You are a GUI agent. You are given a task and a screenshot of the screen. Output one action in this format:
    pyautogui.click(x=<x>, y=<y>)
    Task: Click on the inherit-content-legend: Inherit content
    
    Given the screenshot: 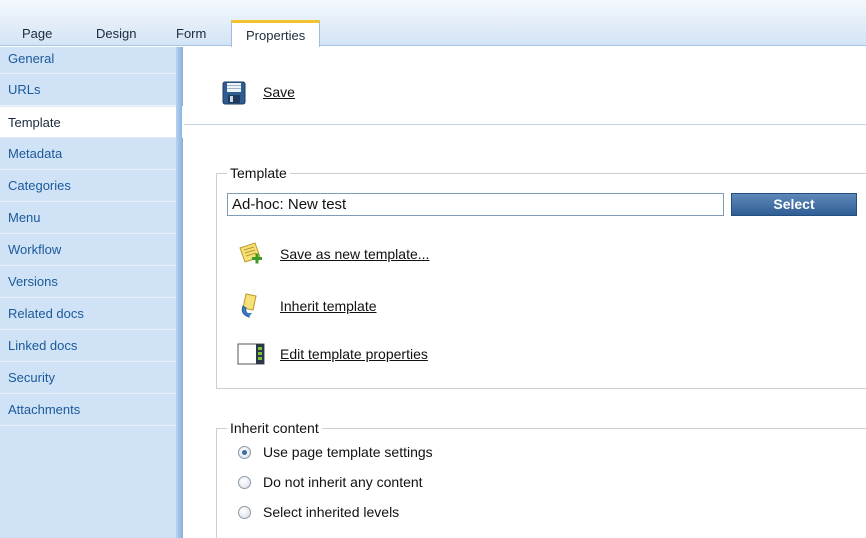 What is the action you would take?
    pyautogui.click(x=274, y=428)
    